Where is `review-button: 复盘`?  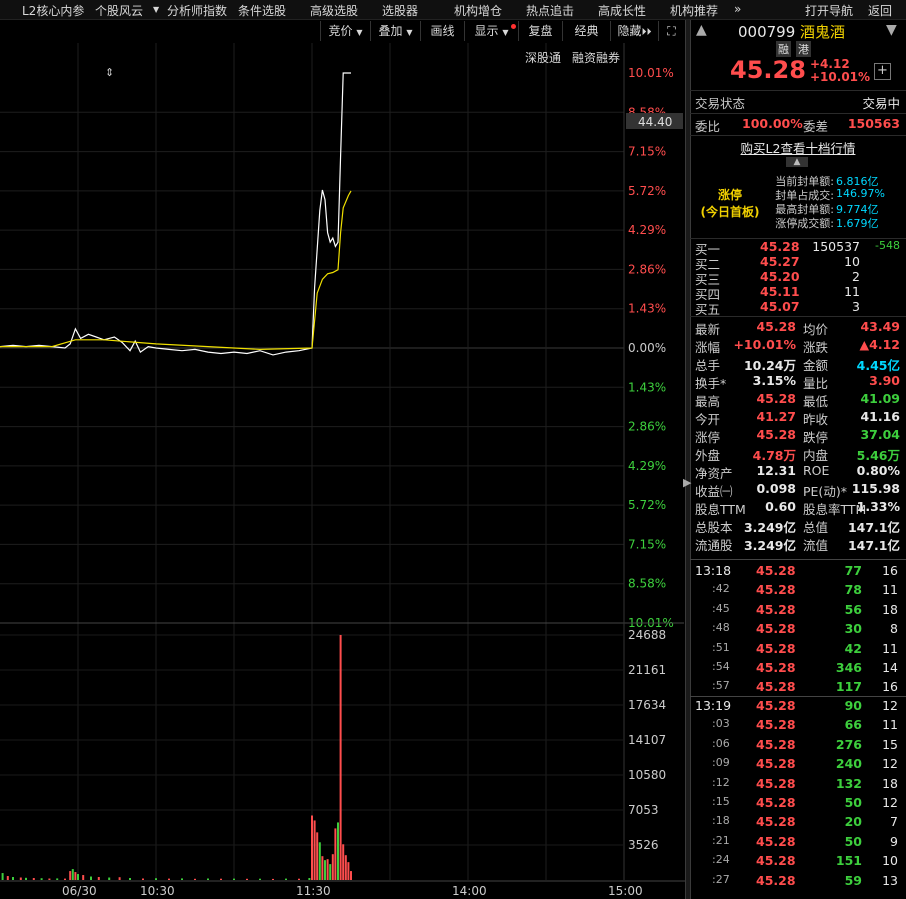 review-button: 复盘 is located at coordinates (540, 31).